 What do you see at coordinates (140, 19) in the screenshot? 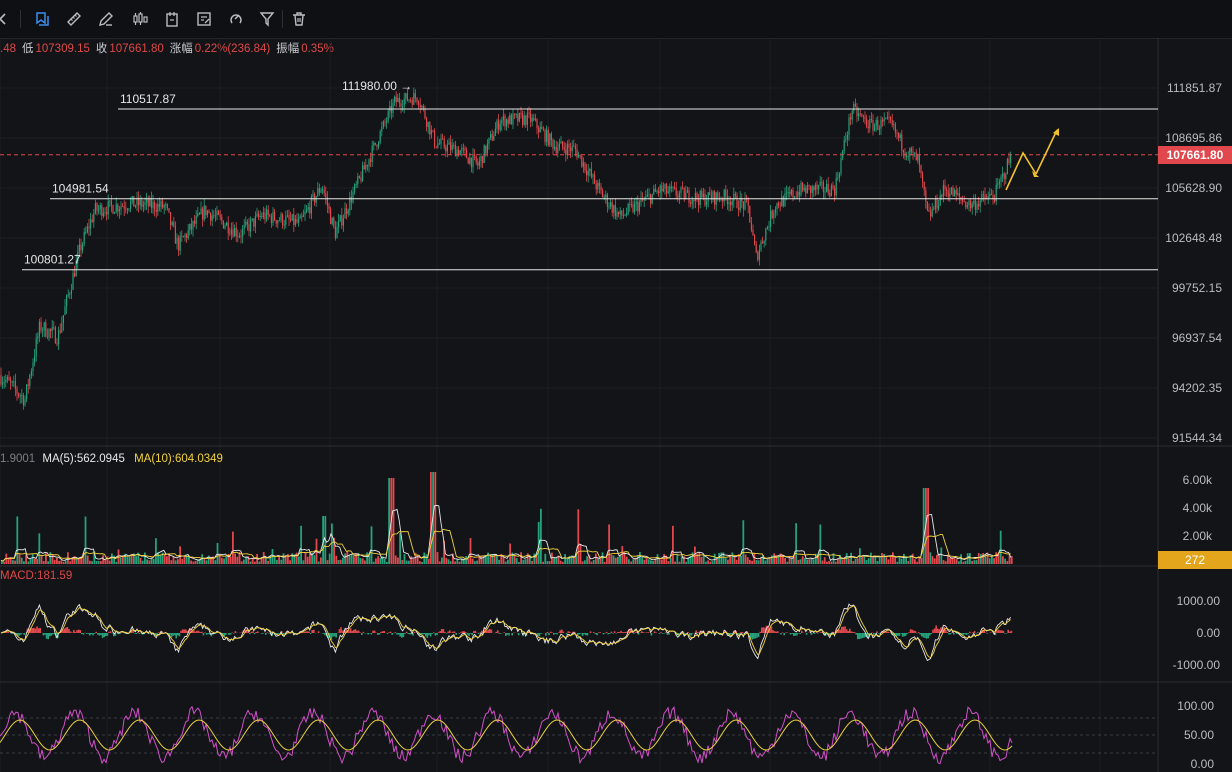
I see `candlestick-icon` at bounding box center [140, 19].